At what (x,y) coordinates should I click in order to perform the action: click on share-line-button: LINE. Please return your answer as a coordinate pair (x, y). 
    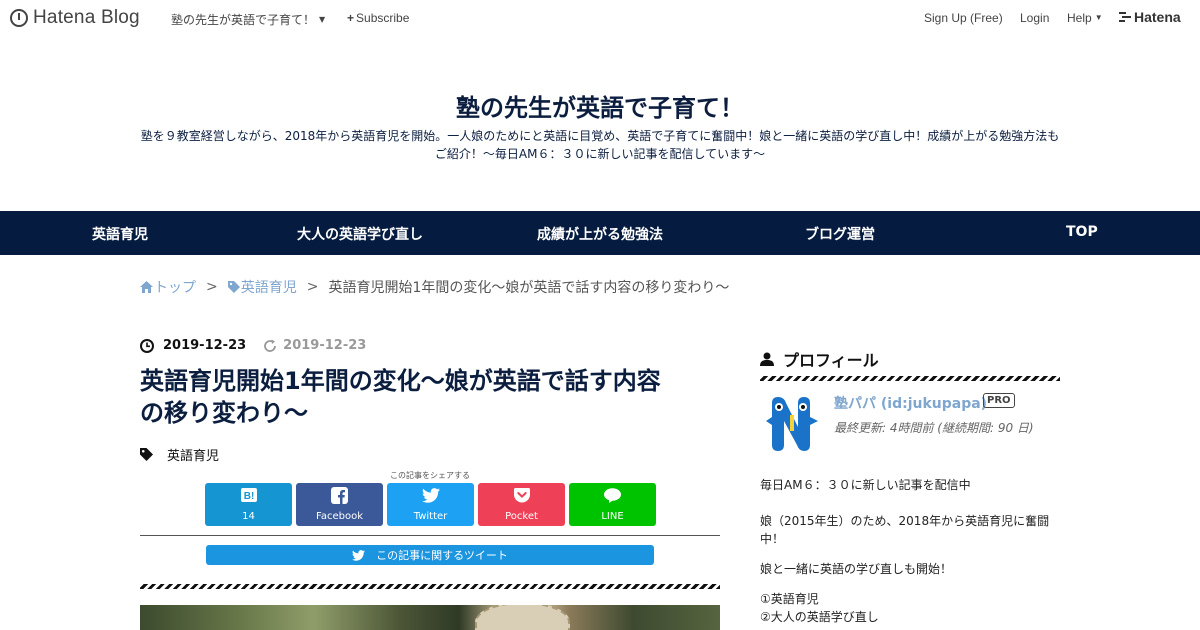
    Looking at the image, I should click on (612, 504).